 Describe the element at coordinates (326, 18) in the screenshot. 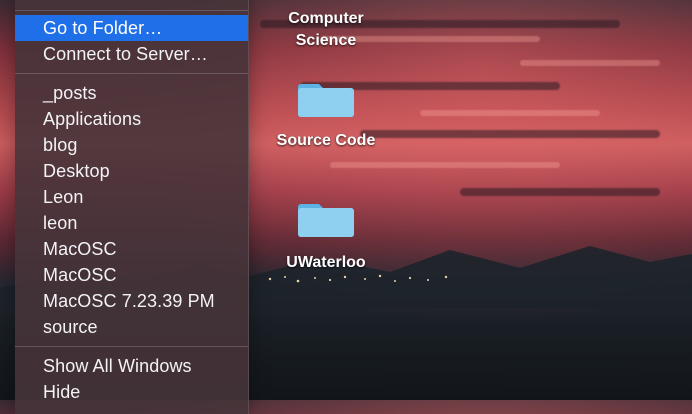

I see `desktop-item-label: Computer` at that location.